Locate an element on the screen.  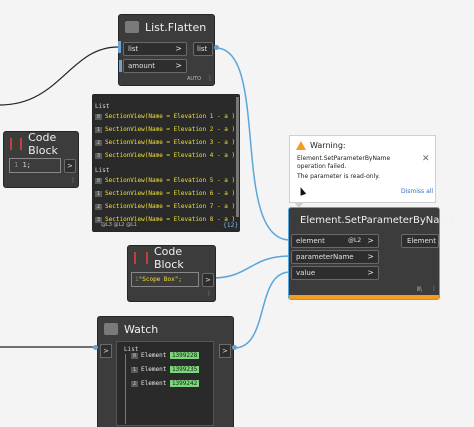
element-output-label: Element is located at coordinates (421, 241).